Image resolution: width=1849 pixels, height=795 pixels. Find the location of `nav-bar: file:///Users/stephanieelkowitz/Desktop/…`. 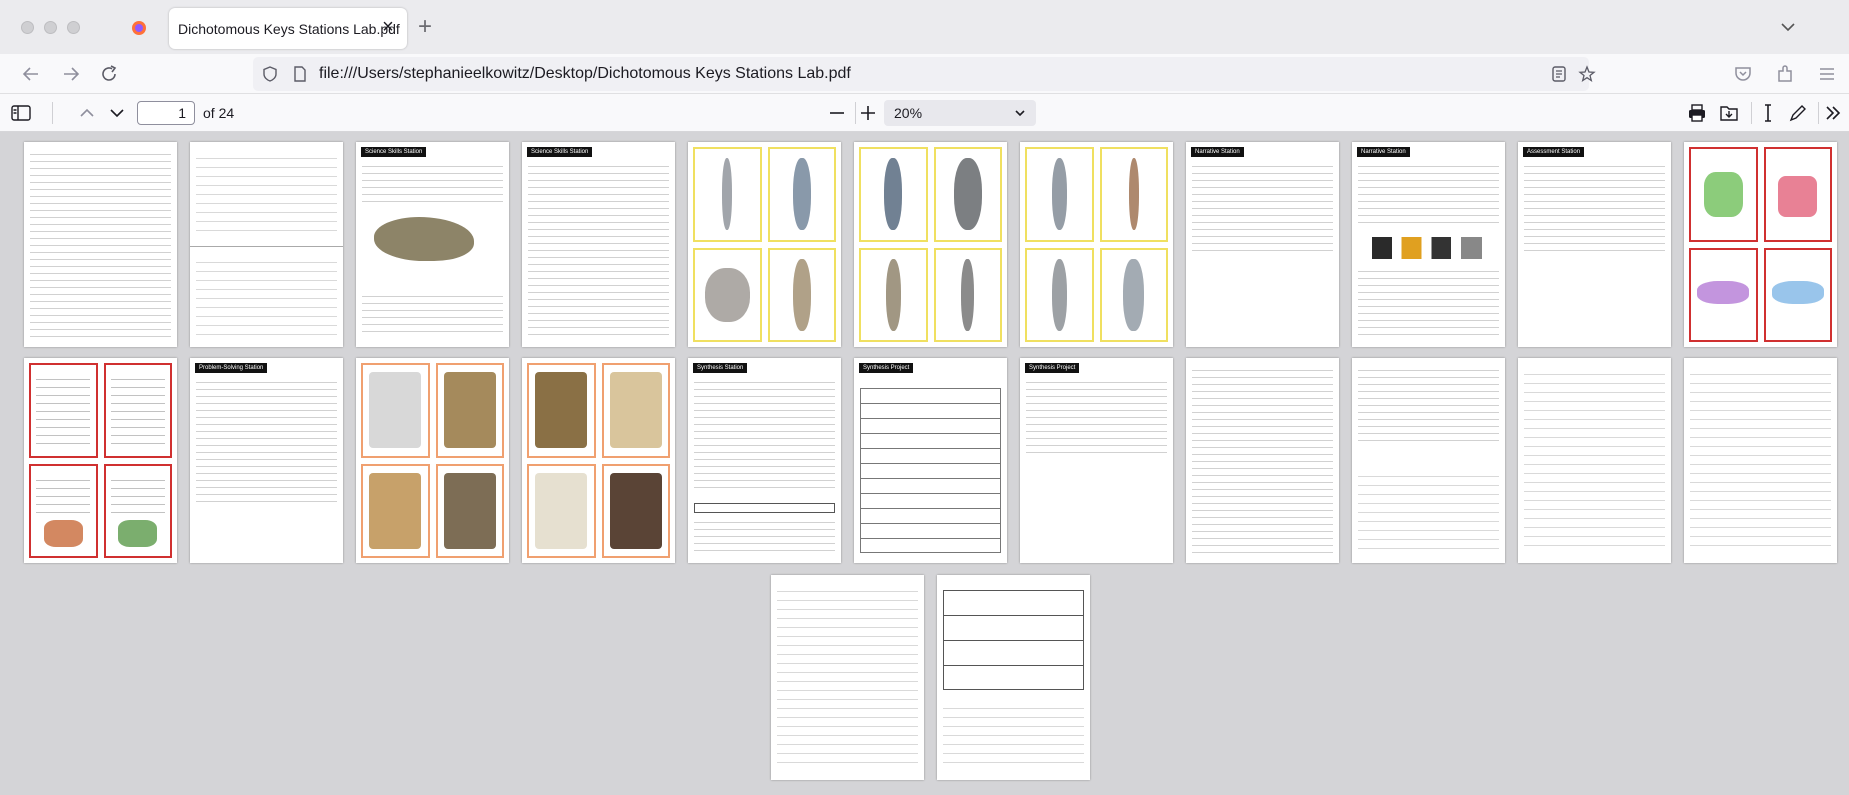

nav-bar: file:///Users/stephanieelkowitz/Desktop/… is located at coordinates (924, 74).